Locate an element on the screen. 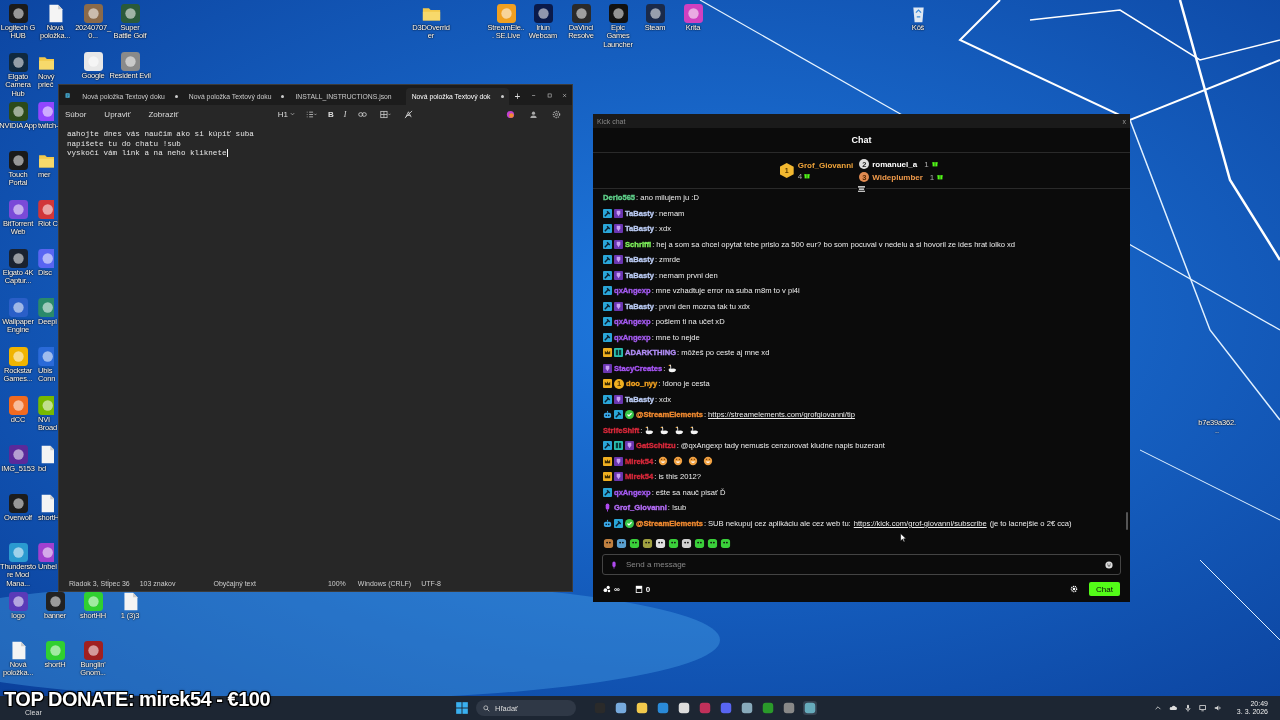  menu-item: Súbor is located at coordinates (80, 114).